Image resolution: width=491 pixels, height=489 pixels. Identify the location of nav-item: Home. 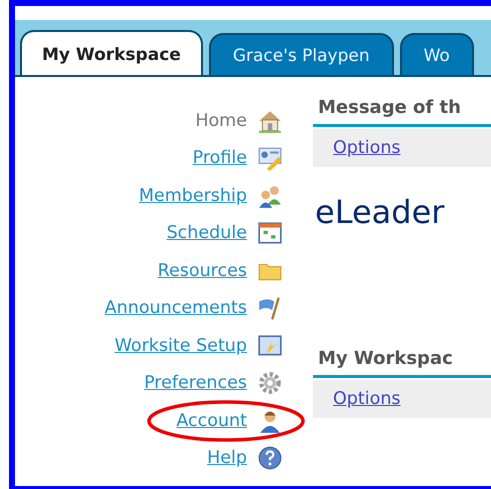
(221, 120).